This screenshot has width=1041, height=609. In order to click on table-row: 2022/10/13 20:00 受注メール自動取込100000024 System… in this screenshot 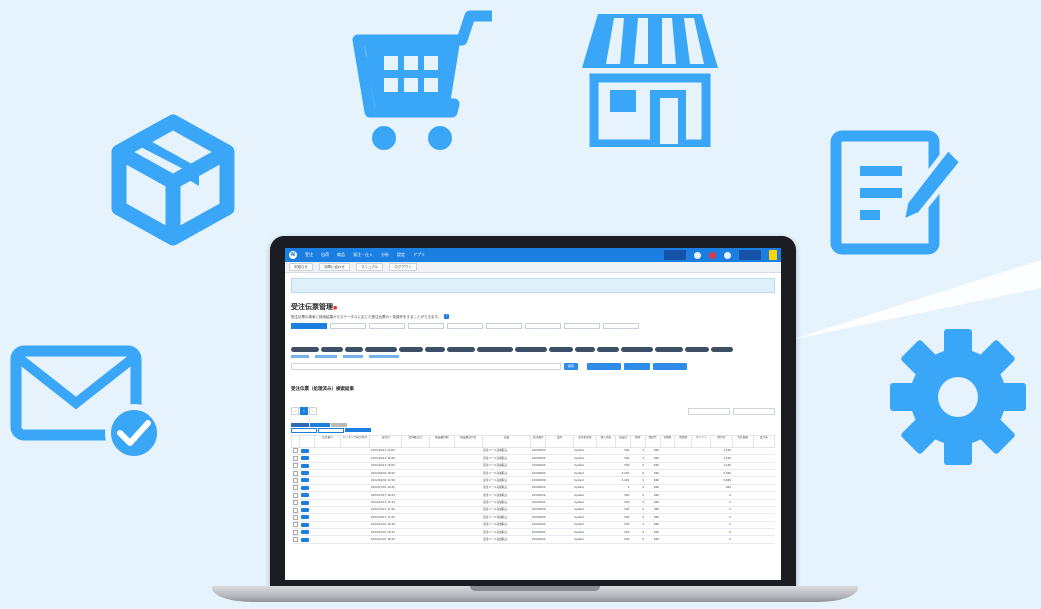, I will do `click(533, 451)`.